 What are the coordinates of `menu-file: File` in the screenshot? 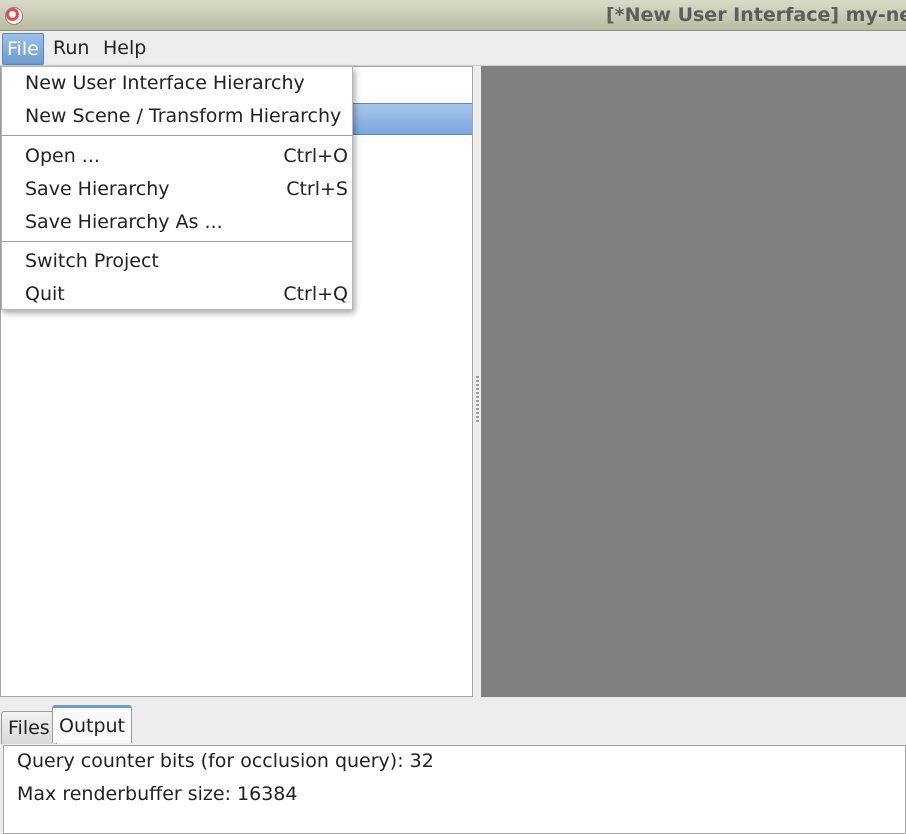 It's located at (23, 49).